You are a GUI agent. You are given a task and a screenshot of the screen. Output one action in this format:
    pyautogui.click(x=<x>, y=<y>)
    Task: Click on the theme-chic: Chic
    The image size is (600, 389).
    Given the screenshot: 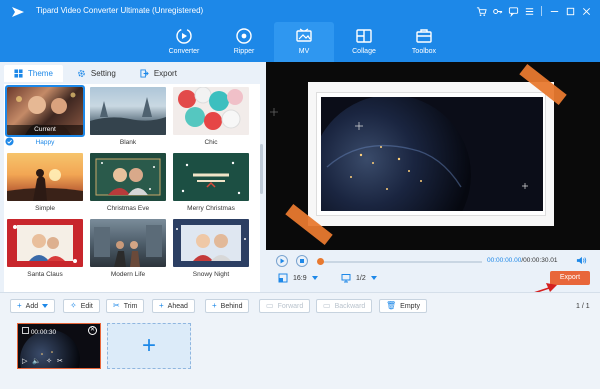 What is the action you would take?
    pyautogui.click(x=211, y=117)
    